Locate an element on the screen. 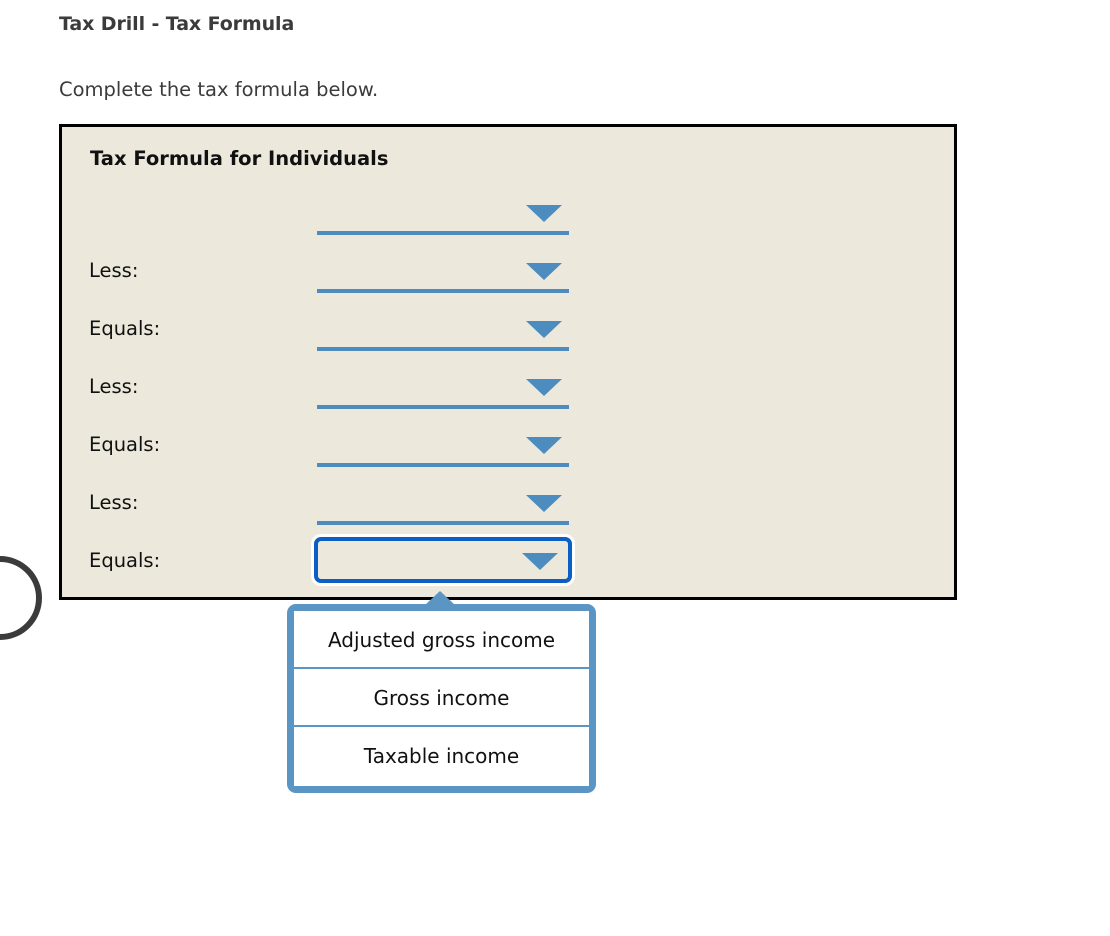 This screenshot has width=1110, height=936. instruction-text: Complete the tax formula below. is located at coordinates (219, 89).